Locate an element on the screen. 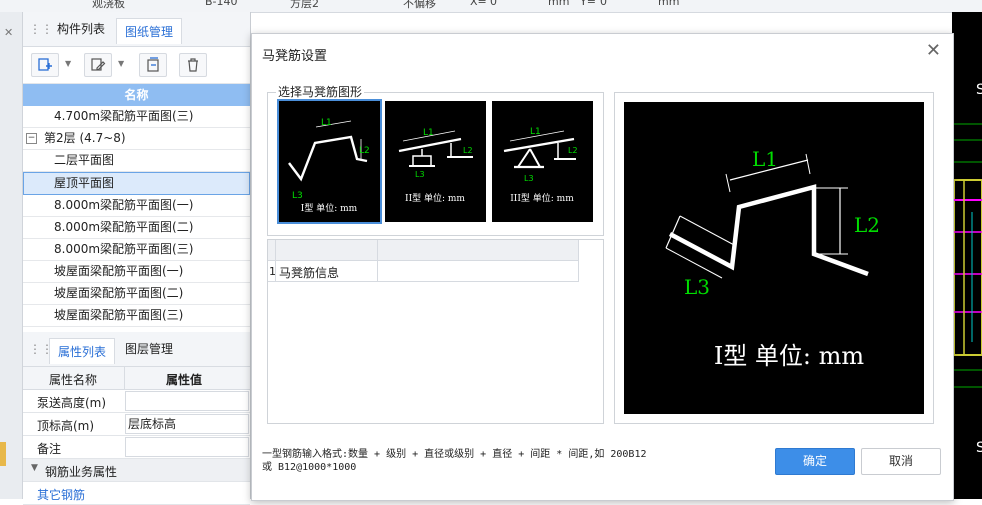 The width and height of the screenshot is (982, 505). tree-row-label: 8.000m梁配筋平面图(二) is located at coordinates (124, 227).